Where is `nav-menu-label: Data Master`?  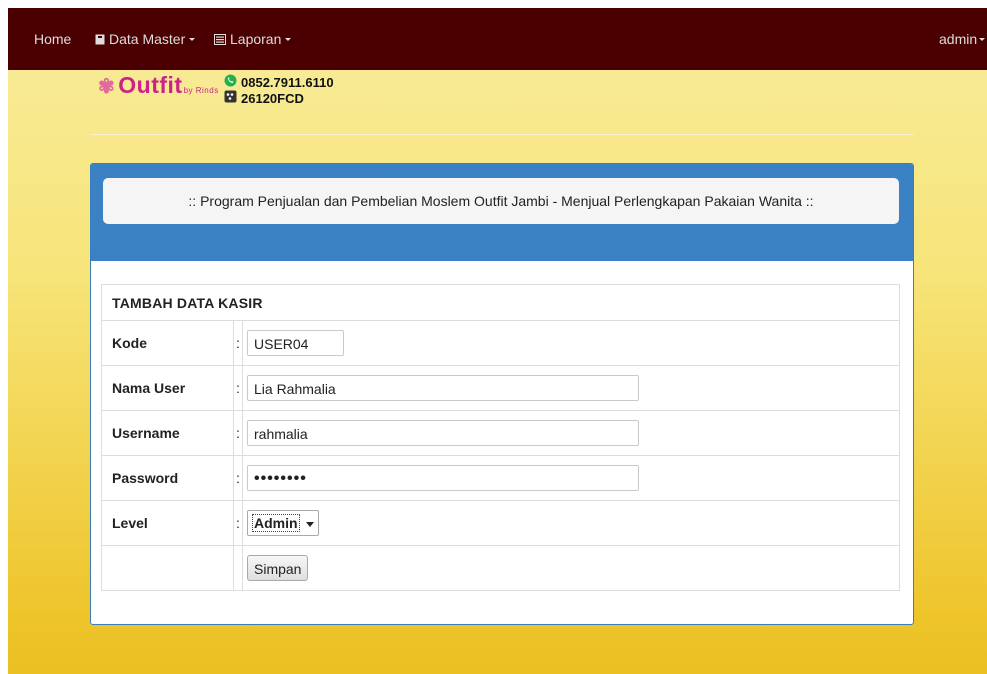 nav-menu-label: Data Master is located at coordinates (147, 39).